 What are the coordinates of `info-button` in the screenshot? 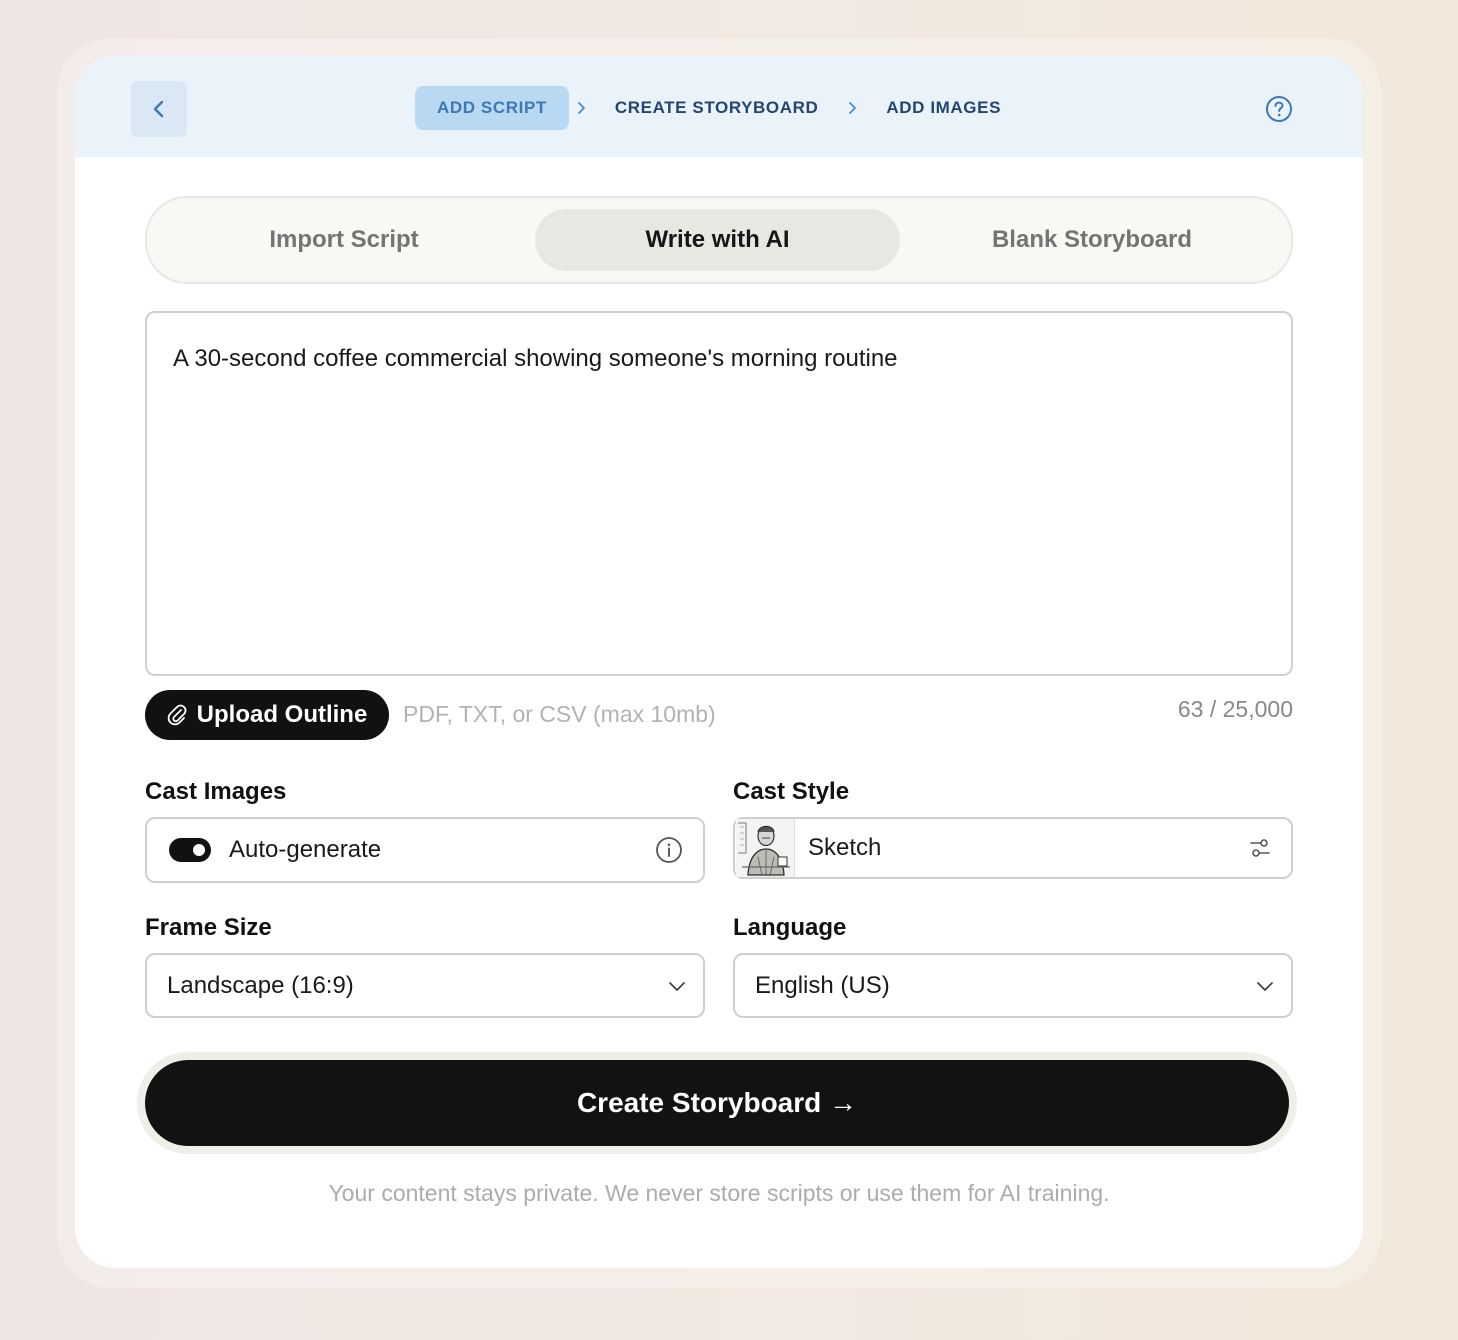 It's located at (669, 850).